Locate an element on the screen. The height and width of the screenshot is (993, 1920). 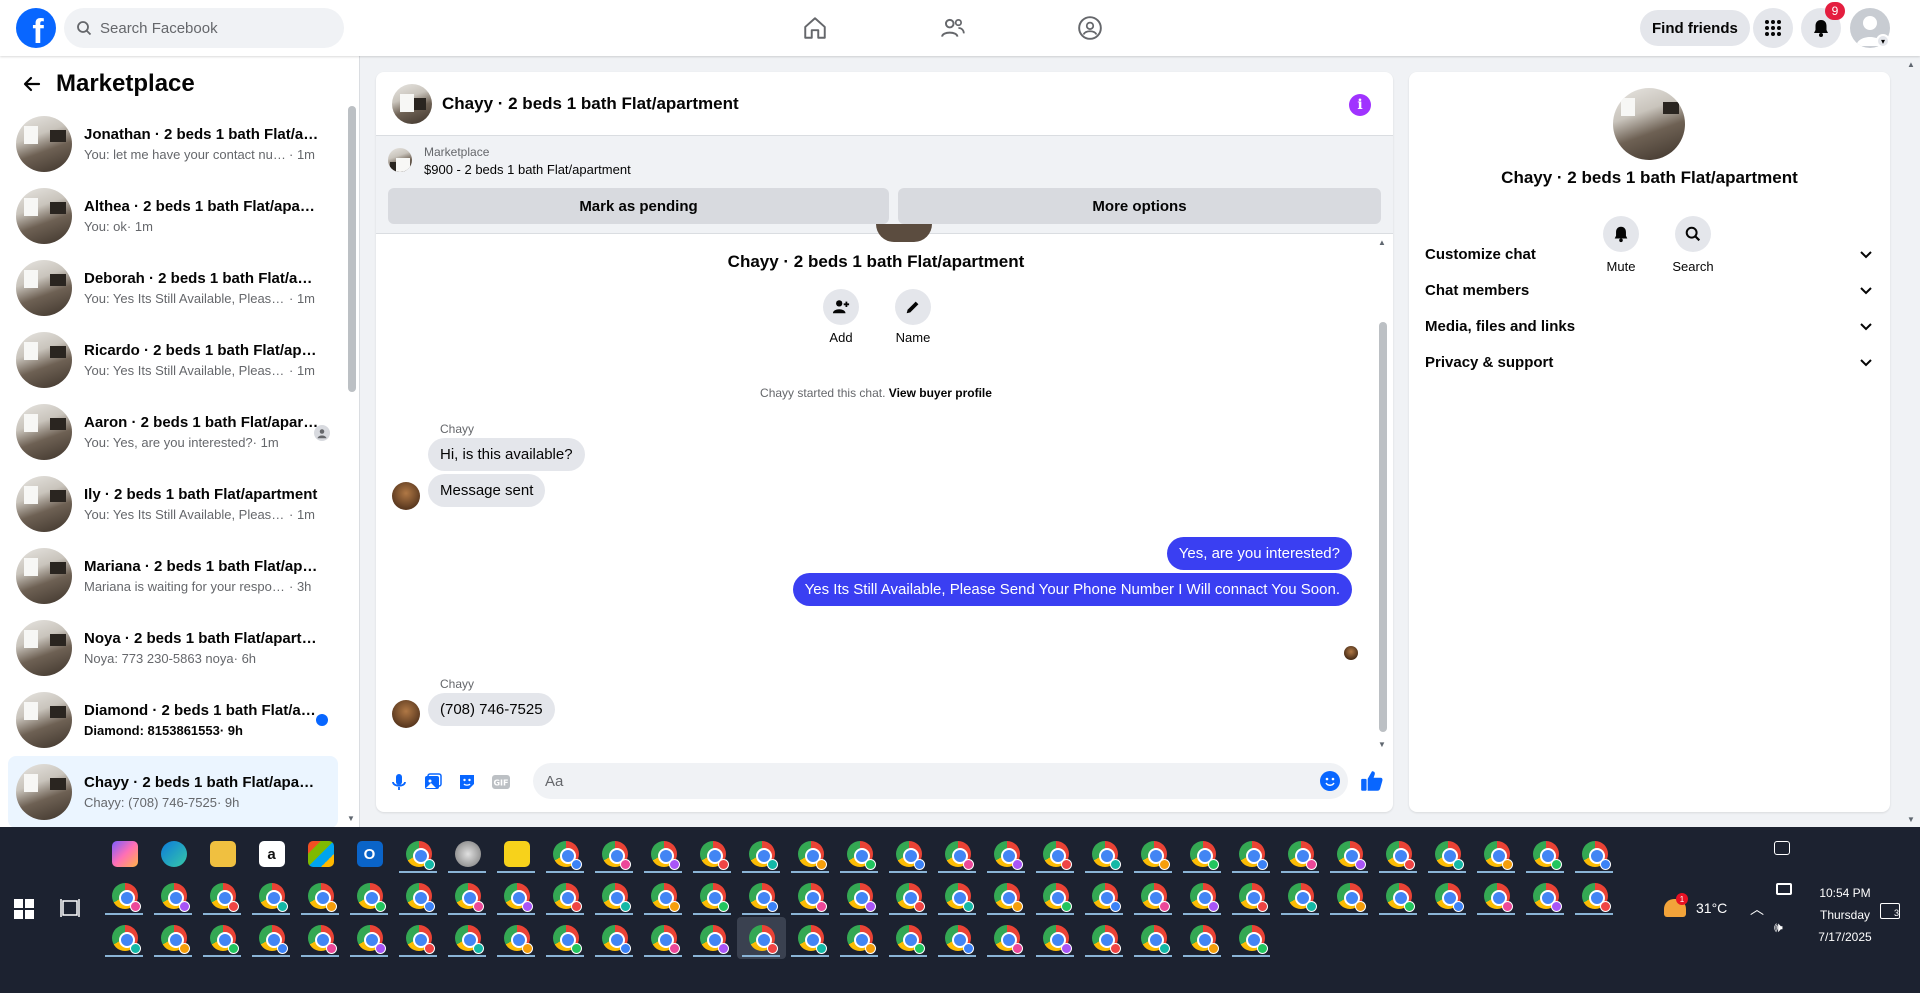
sticky-notes-icon is located at coordinates (516, 854).